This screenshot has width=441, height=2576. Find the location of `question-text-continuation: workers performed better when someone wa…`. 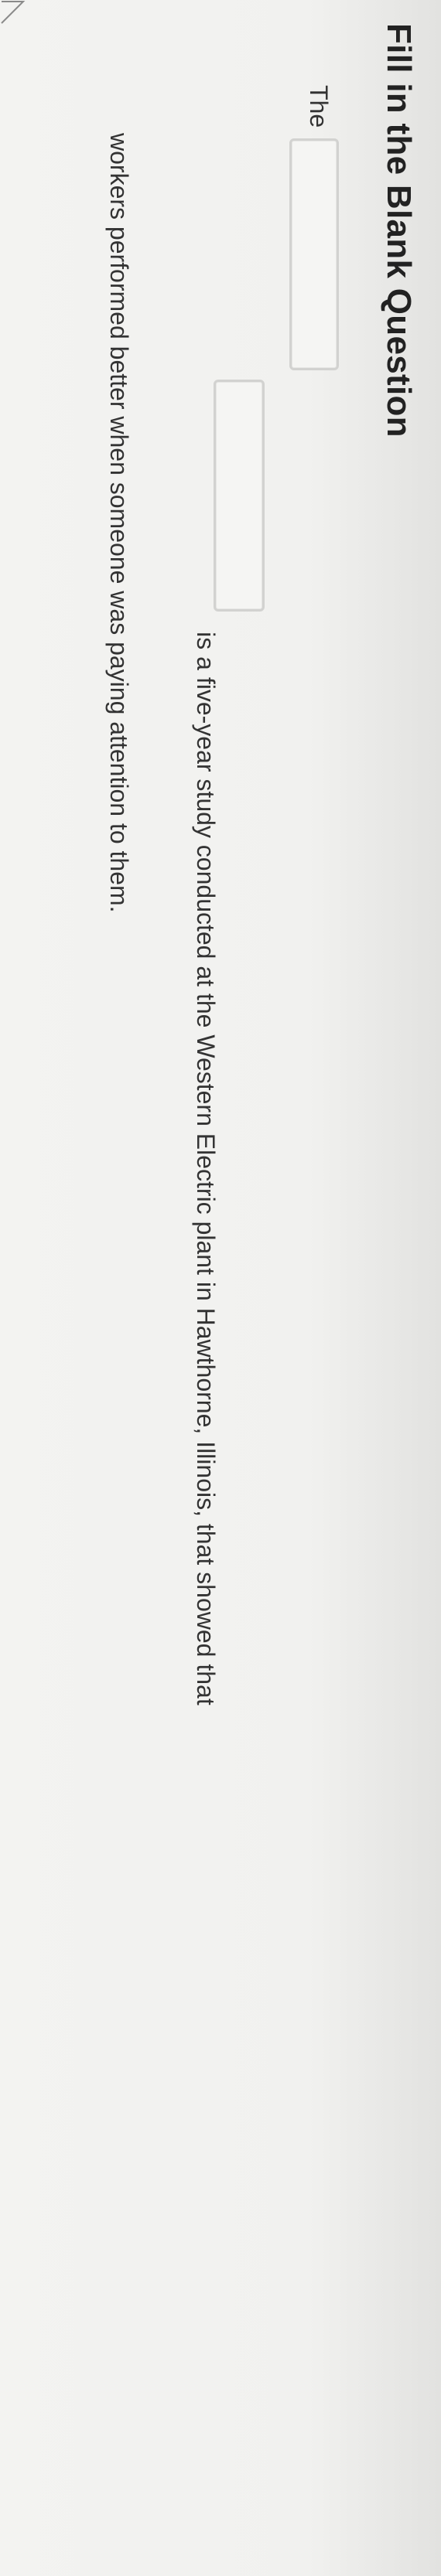

question-text-continuation: workers performed better when someone wa… is located at coordinates (119, 523).